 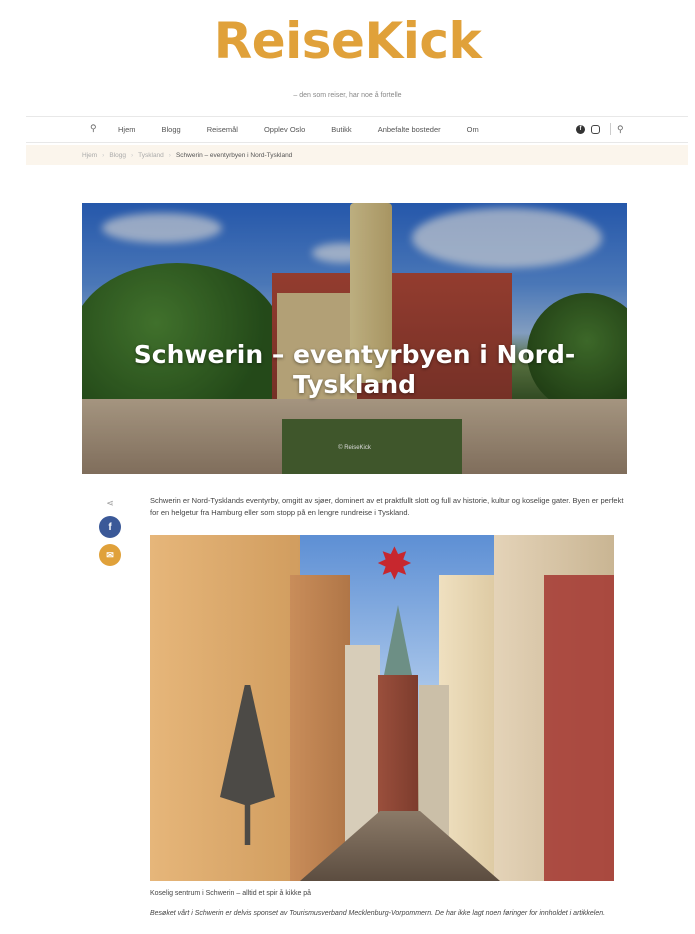 I want to click on hero-credit: © ReiseKick, so click(x=354, y=448).